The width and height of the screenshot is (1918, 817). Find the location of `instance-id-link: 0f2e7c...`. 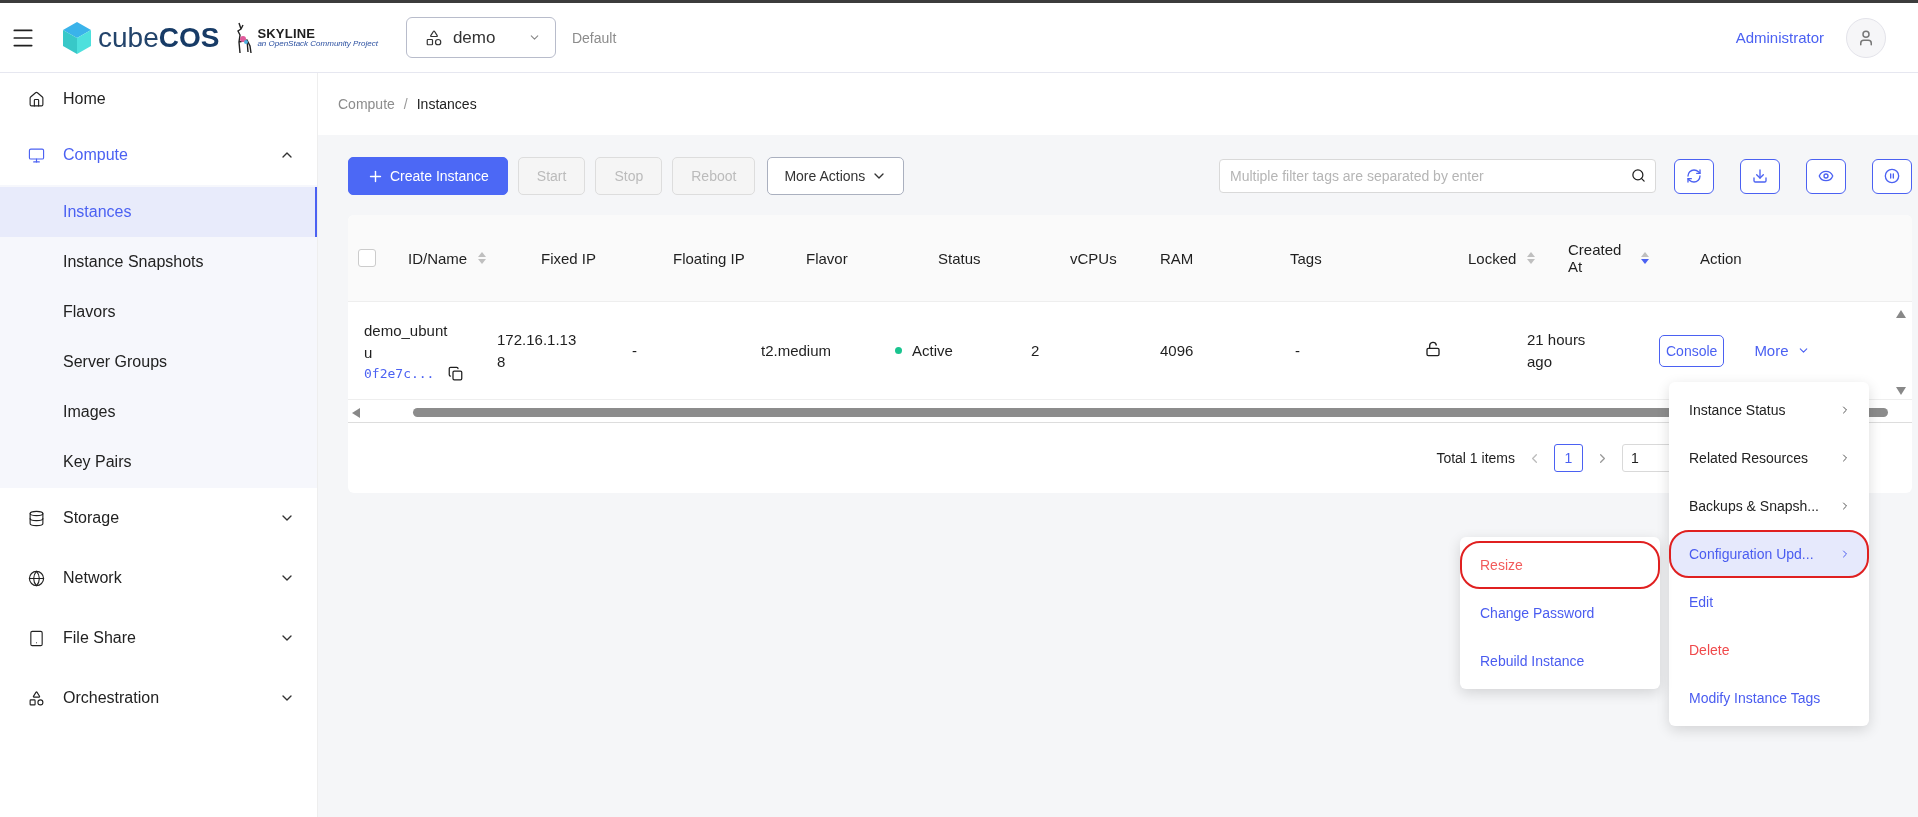

instance-id-link: 0f2e7c... is located at coordinates (399, 373).